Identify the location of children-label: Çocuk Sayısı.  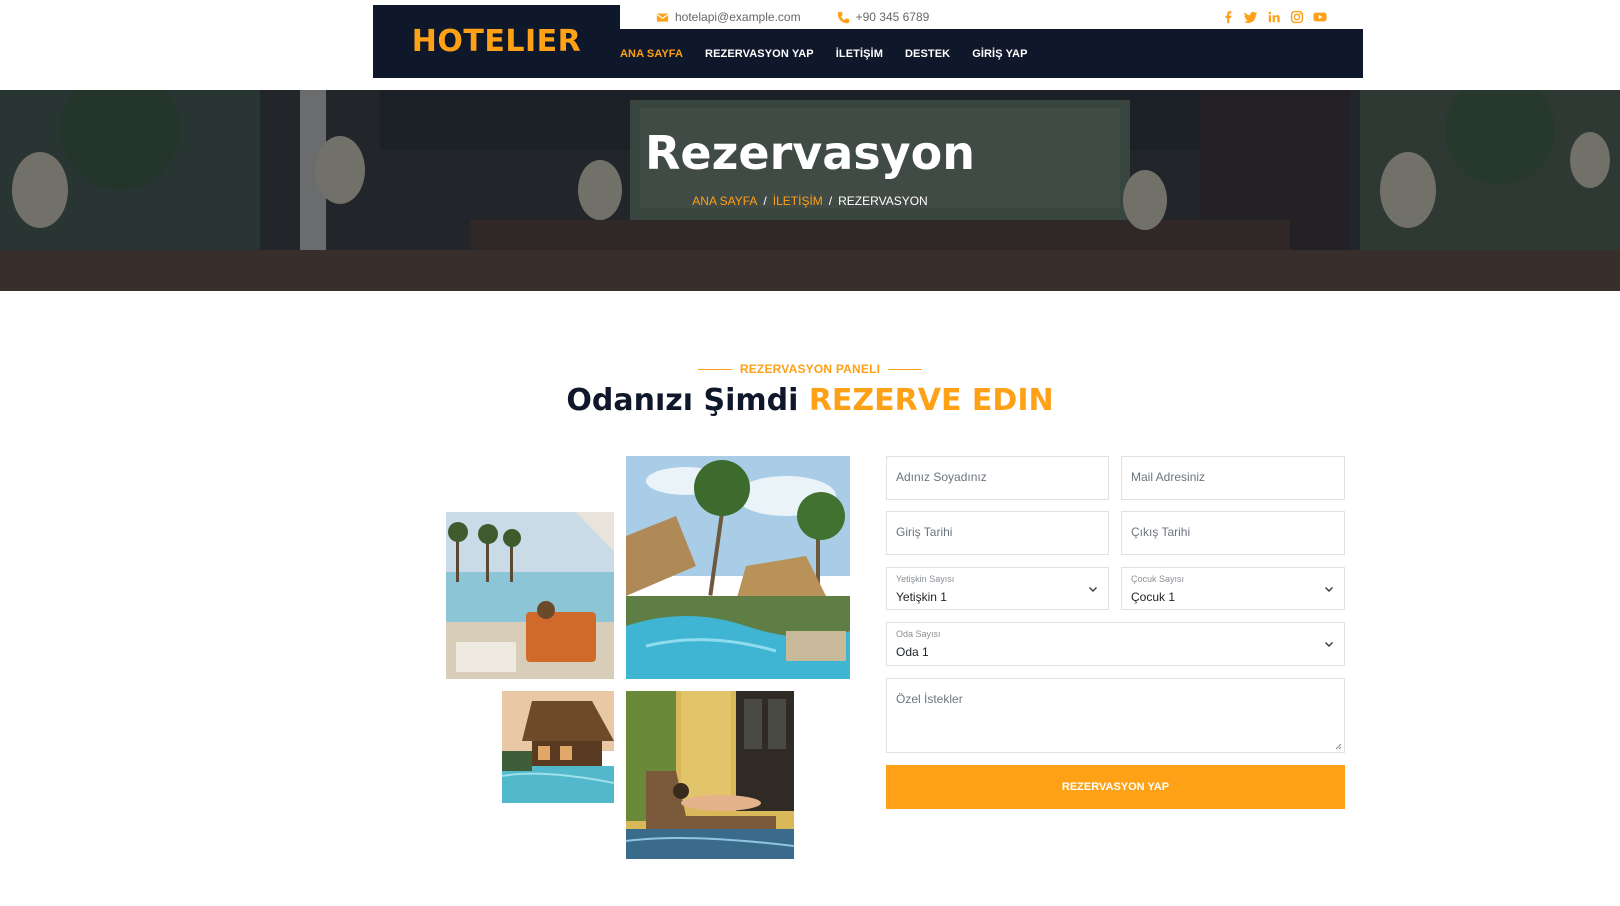
(1158, 579).